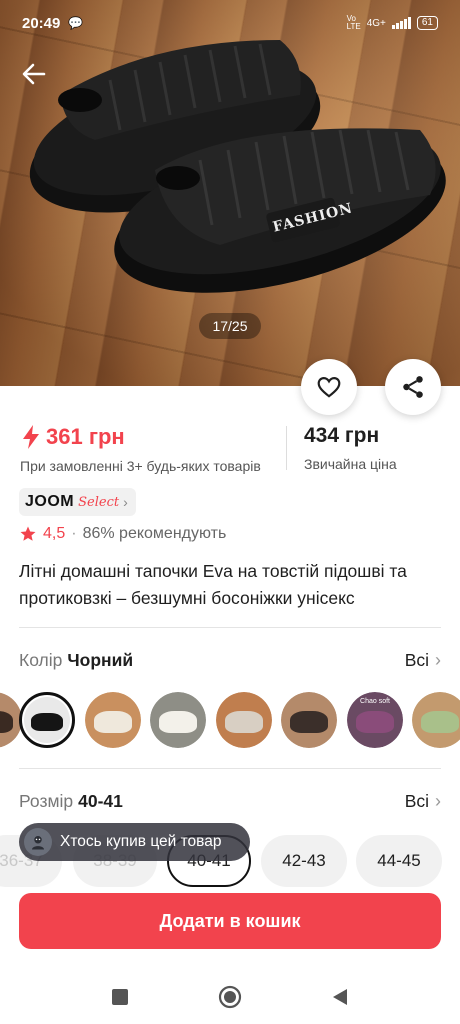 The height and width of the screenshot is (1024, 460). Describe the element at coordinates (376, 23) in the screenshot. I see `network-type: 4G+` at that location.